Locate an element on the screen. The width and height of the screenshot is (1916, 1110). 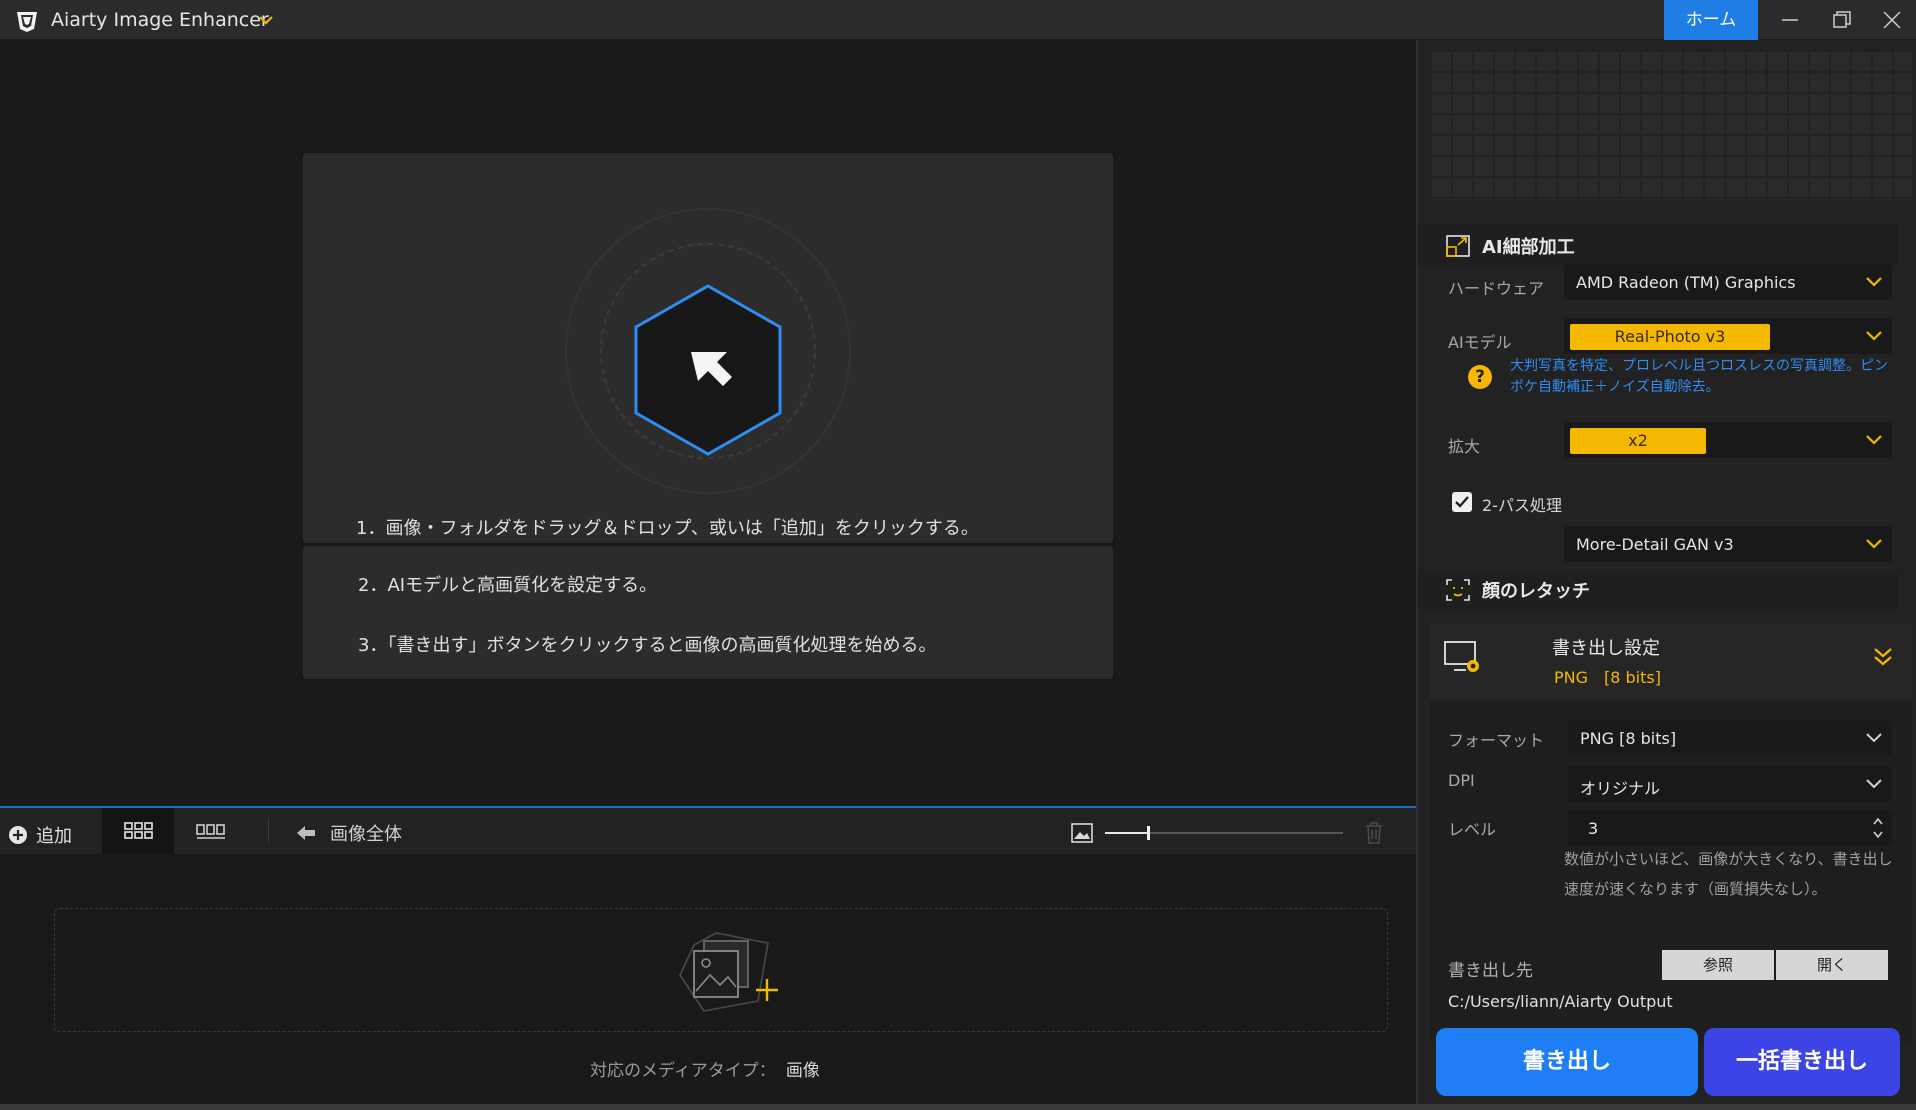
toolbar-divider is located at coordinates (268, 831).